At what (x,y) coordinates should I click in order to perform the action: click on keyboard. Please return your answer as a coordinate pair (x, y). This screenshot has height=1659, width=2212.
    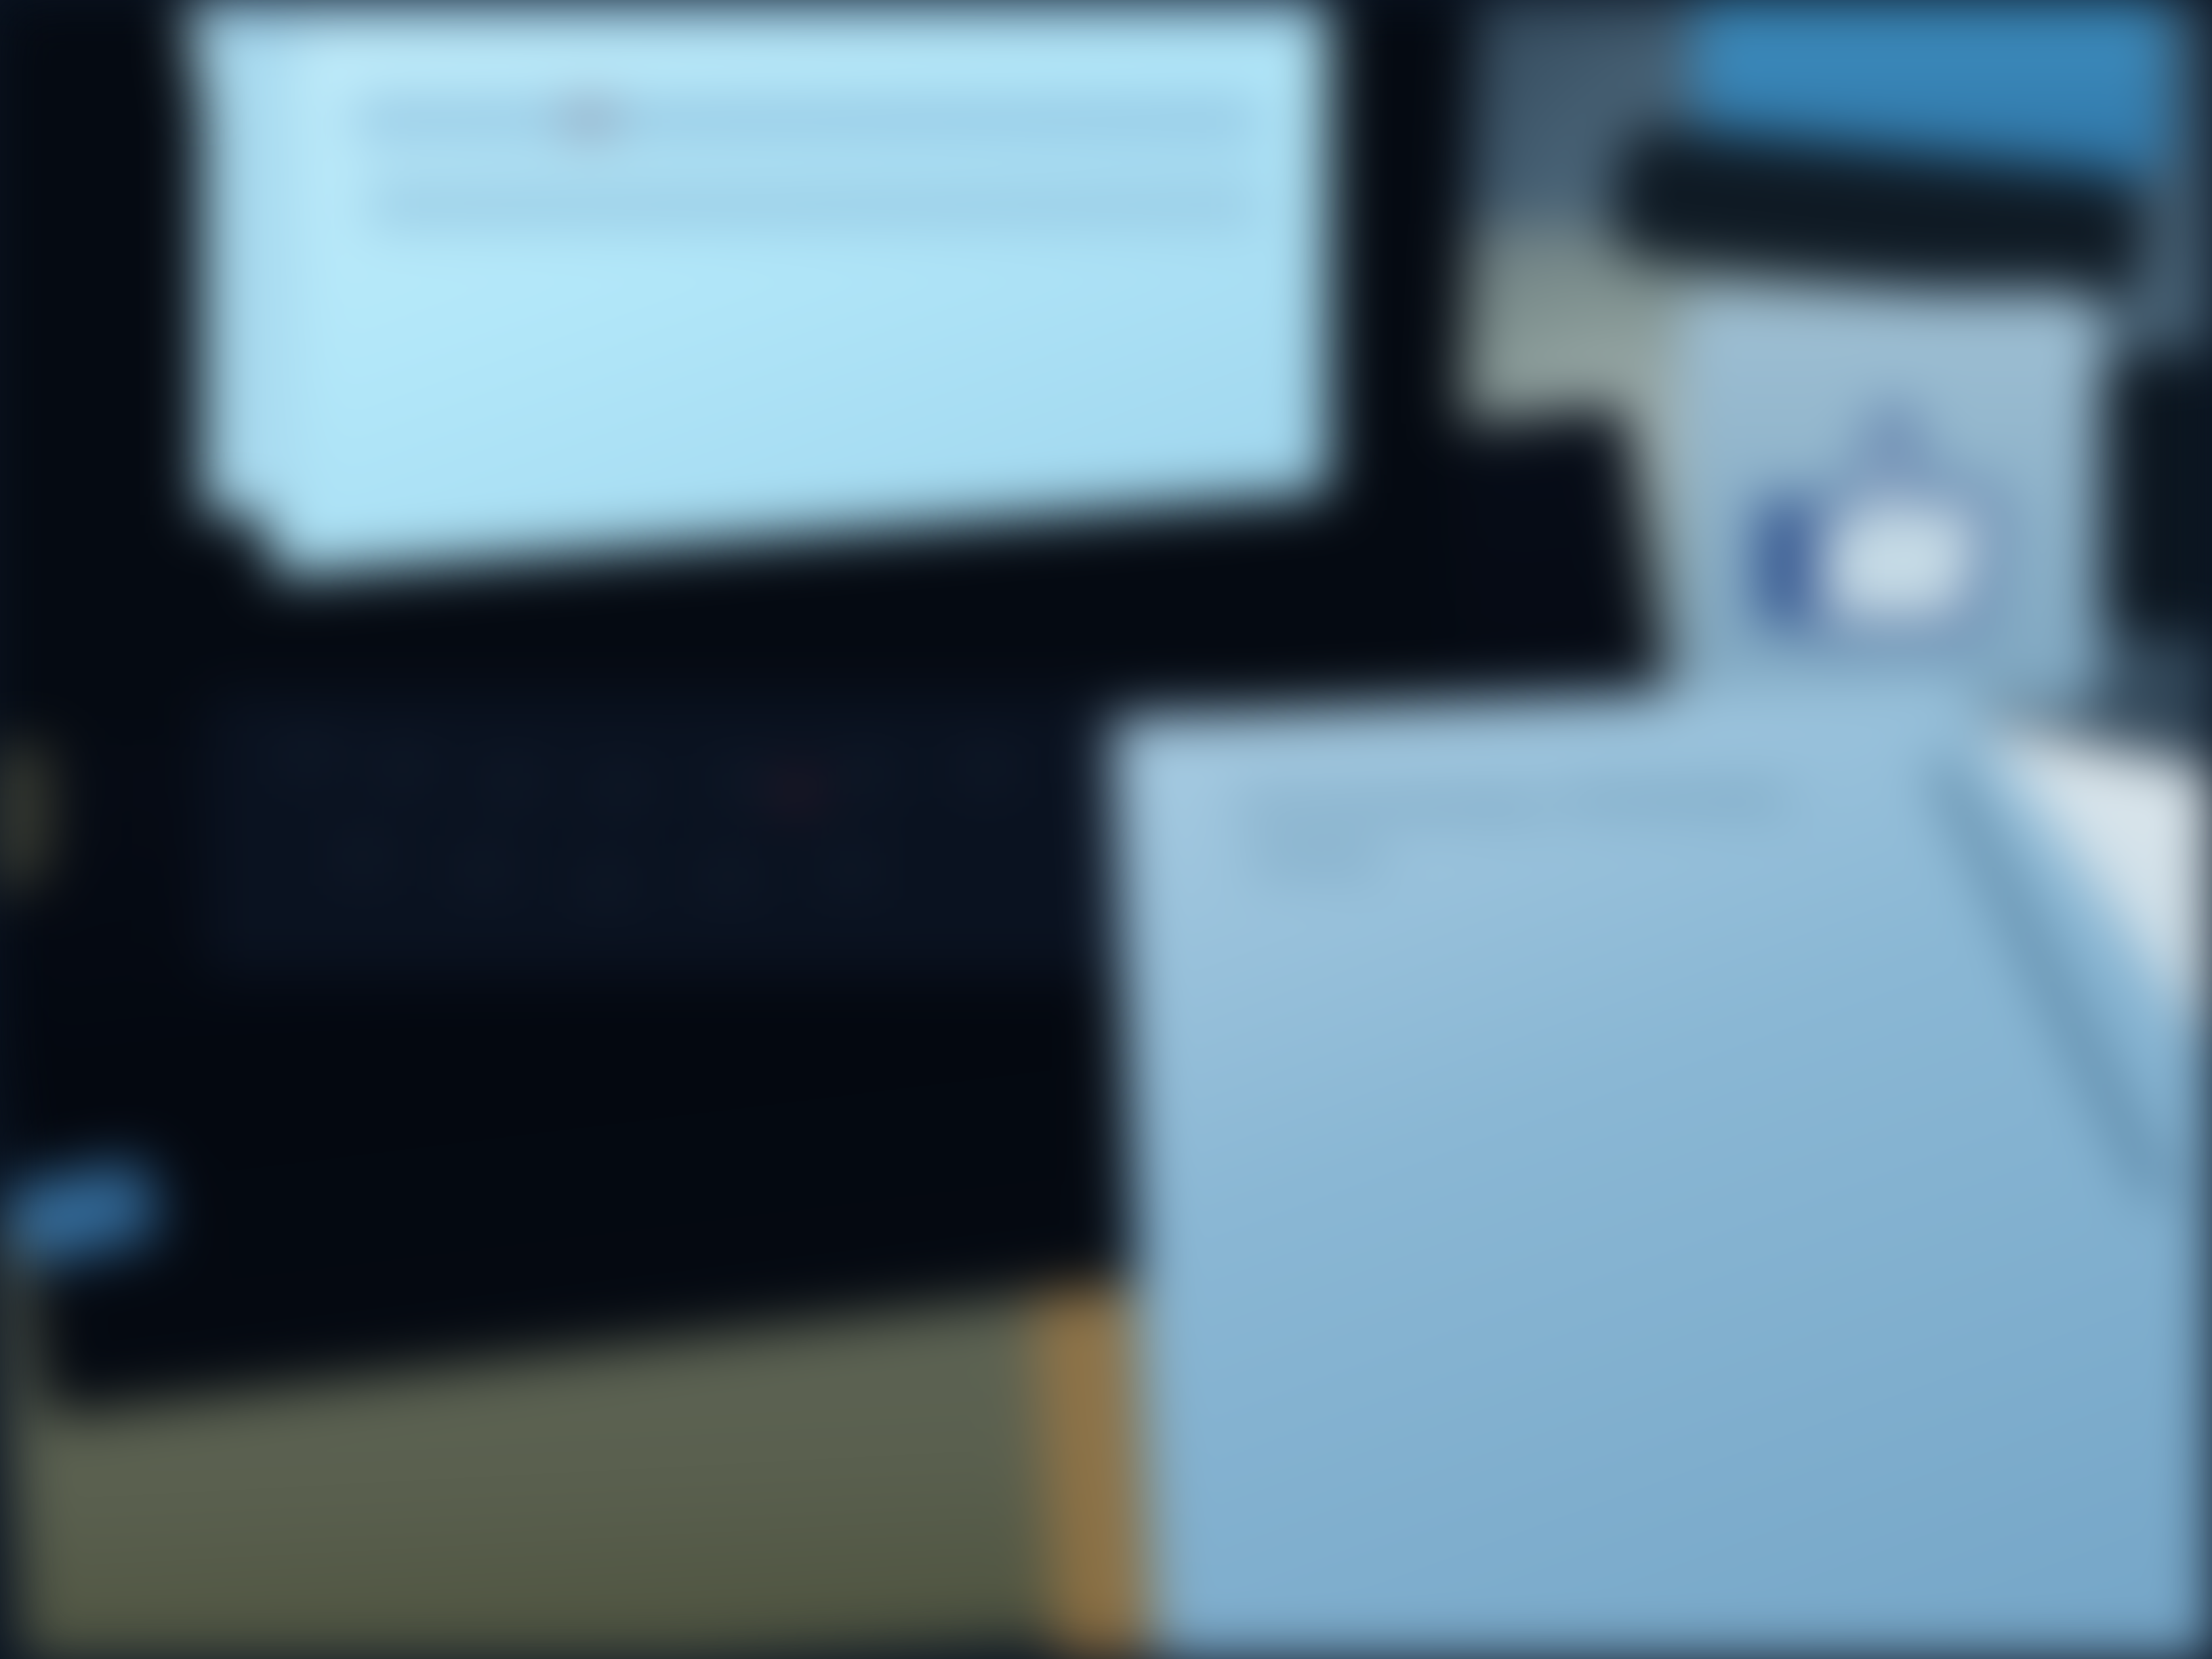
    Looking at the image, I should click on (711, 833).